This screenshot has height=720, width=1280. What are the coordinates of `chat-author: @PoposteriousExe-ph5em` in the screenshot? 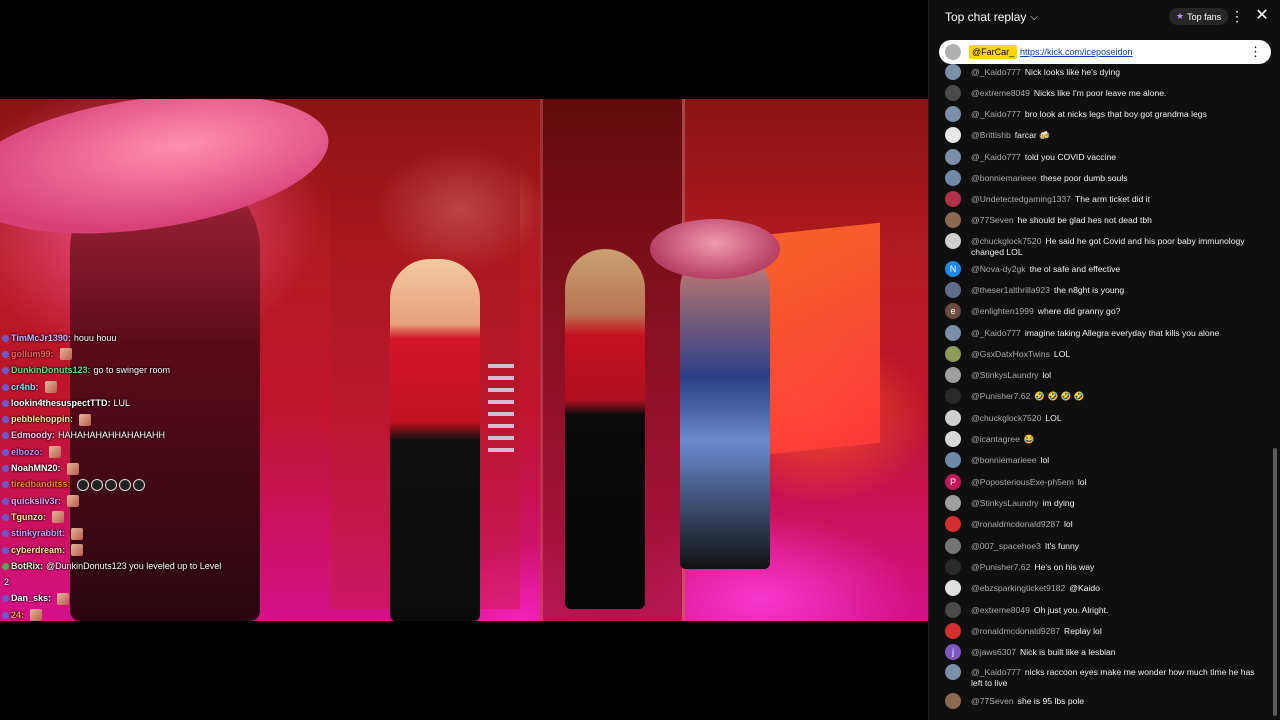 It's located at (1022, 482).